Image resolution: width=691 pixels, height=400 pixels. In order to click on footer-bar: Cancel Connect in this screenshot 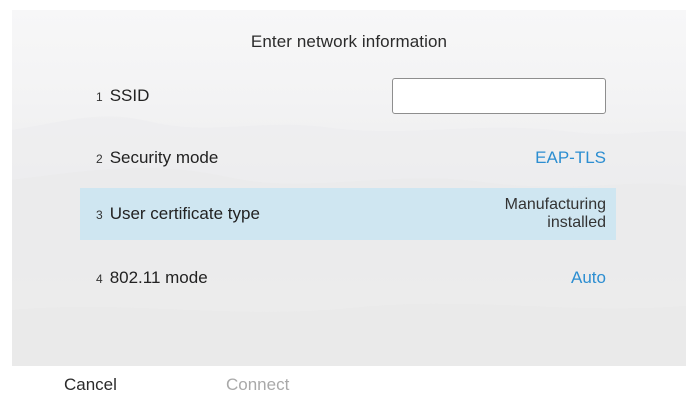, I will do `click(345, 383)`.